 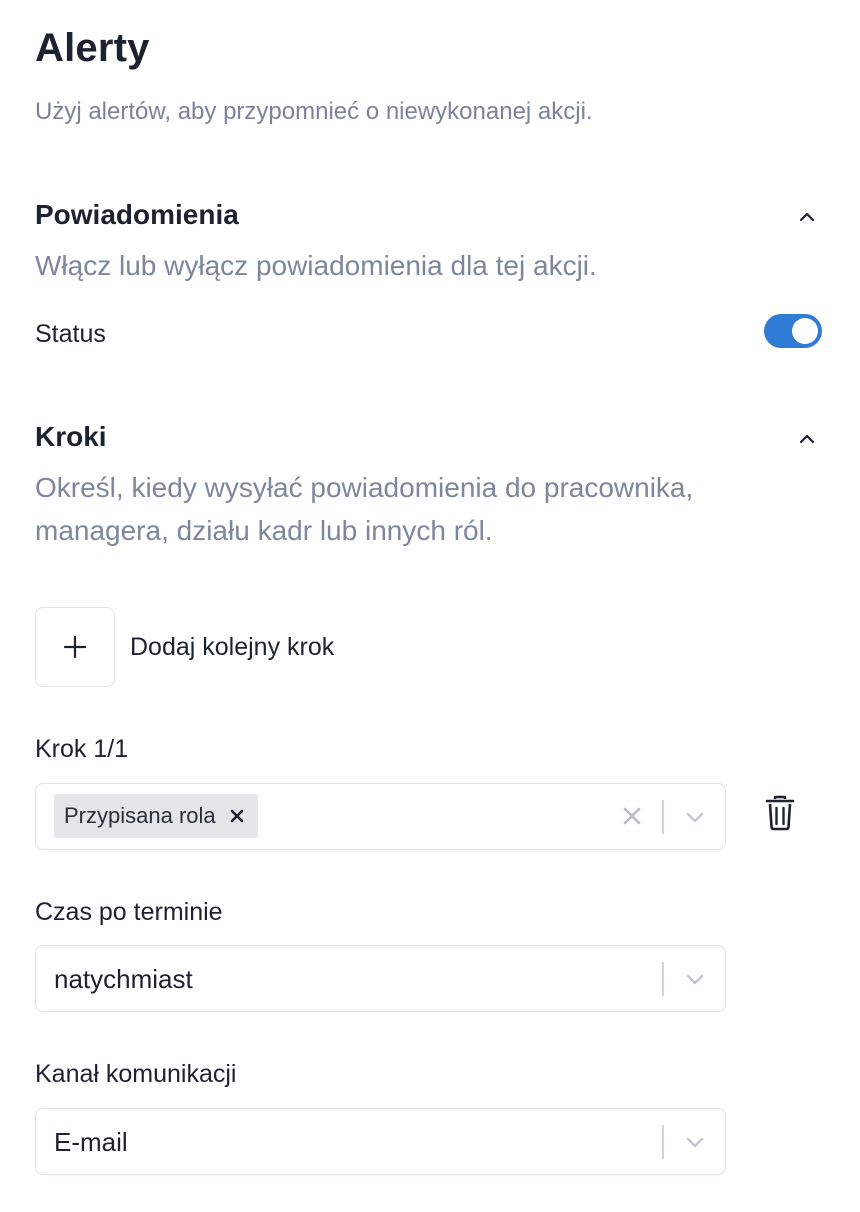 I want to click on selected-tag: Przypisana rola, so click(x=156, y=816).